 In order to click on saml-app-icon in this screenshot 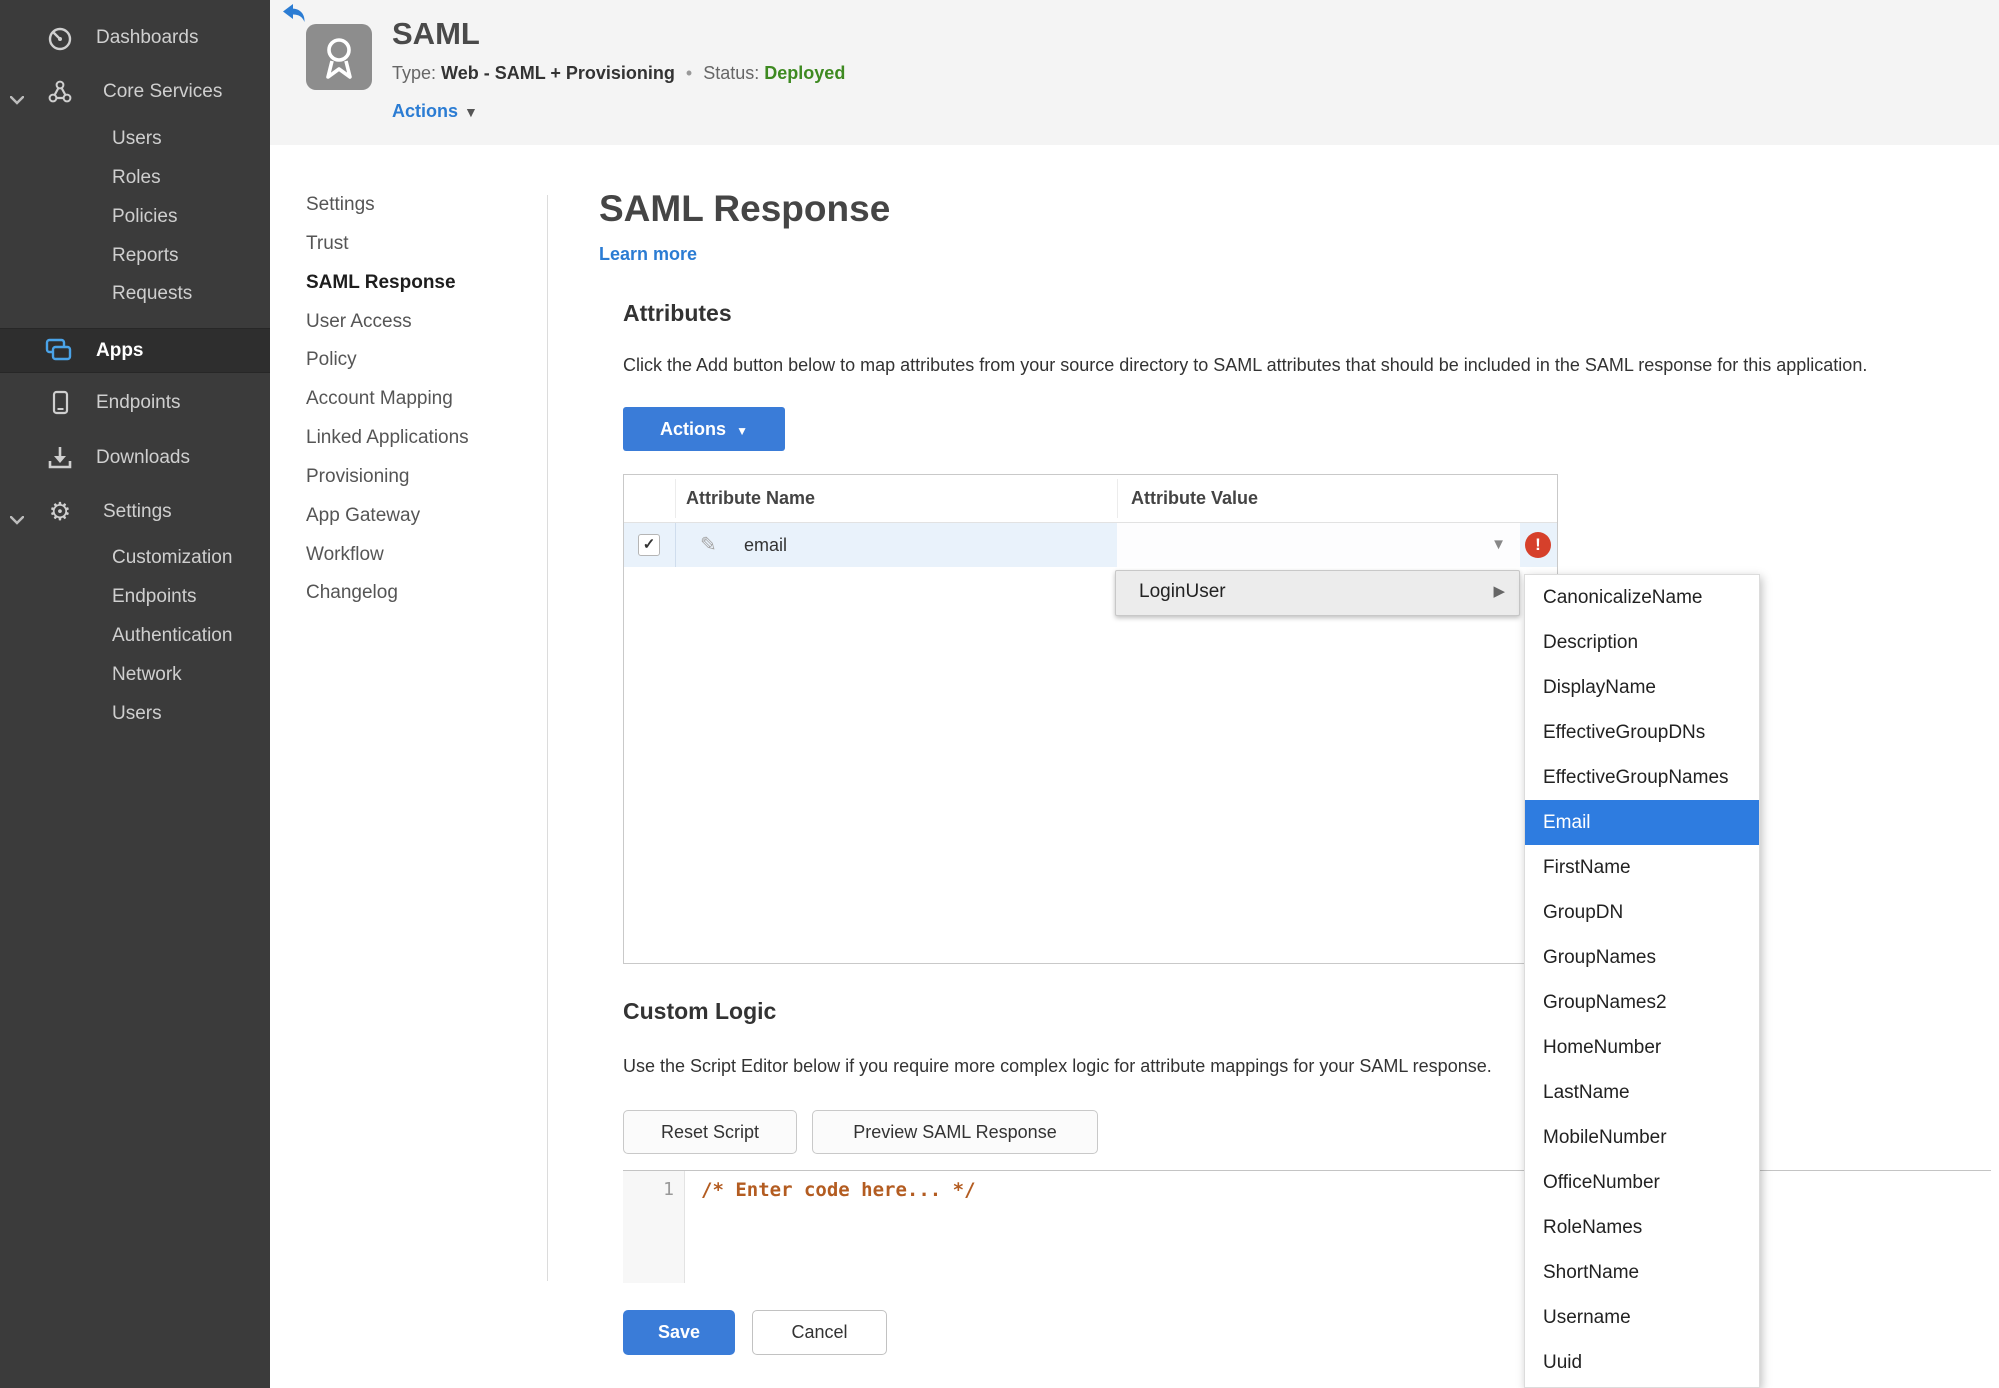, I will do `click(339, 57)`.